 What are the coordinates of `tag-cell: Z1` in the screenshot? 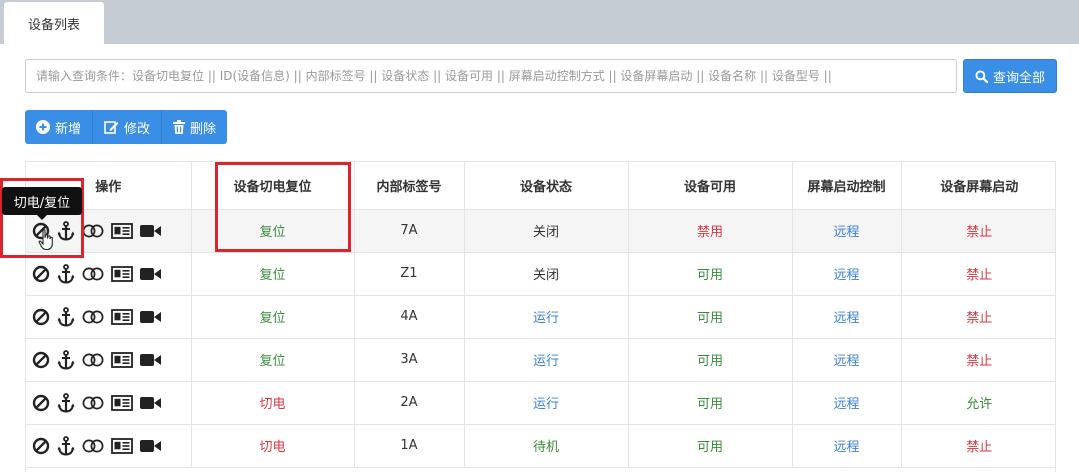 It's located at (409, 274).